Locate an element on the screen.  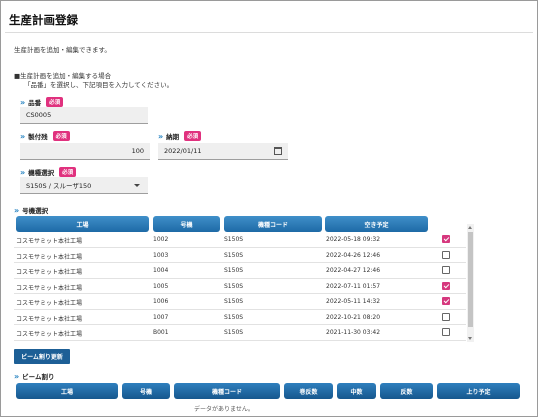
quantity-label-group: » 製付残 必須 is located at coordinates (45, 136).